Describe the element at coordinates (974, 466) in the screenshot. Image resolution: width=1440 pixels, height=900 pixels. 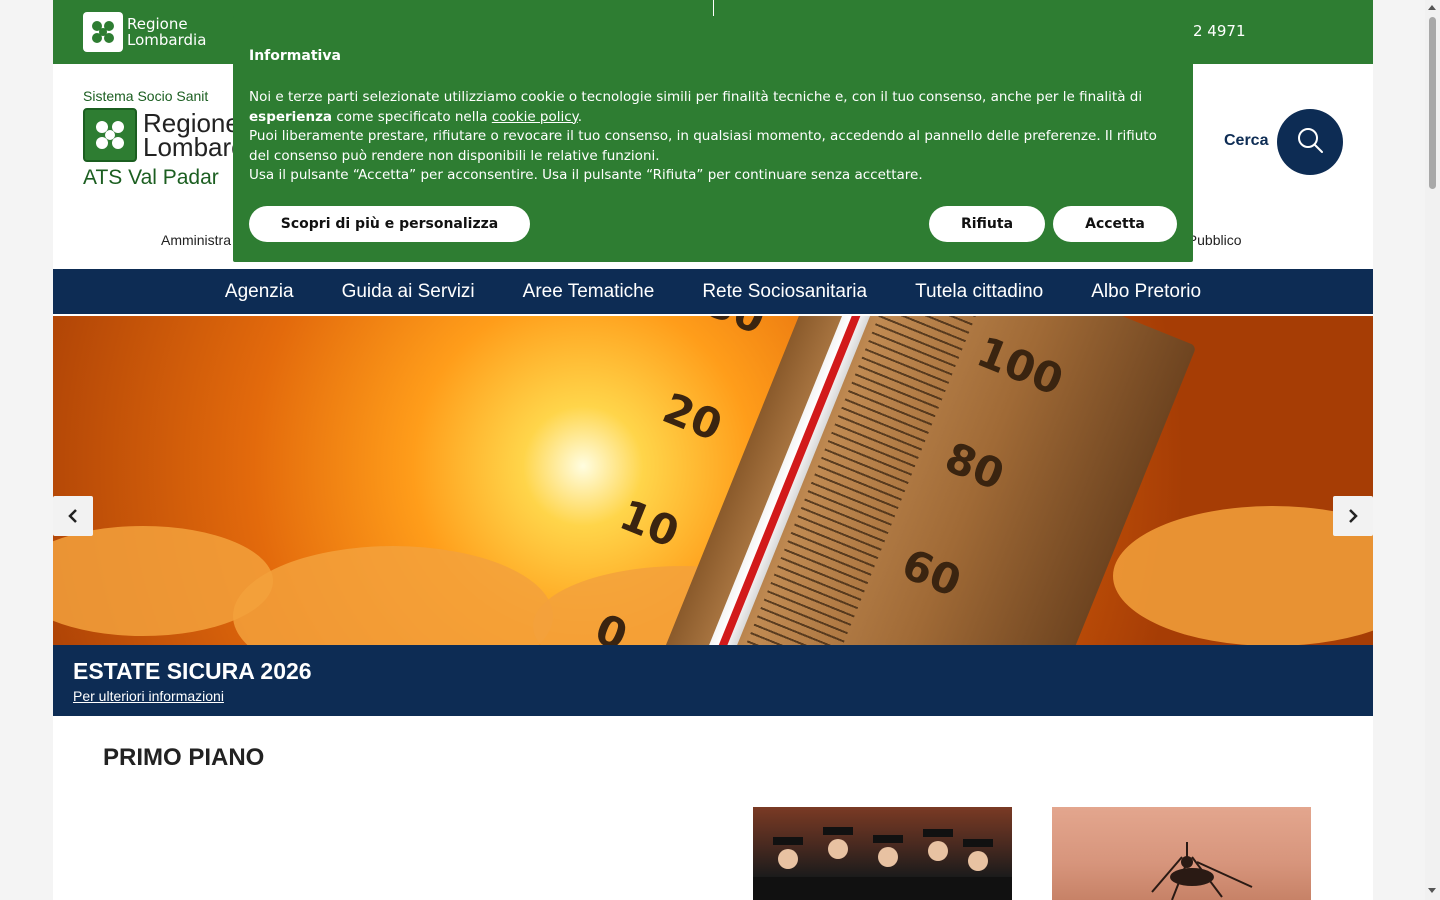
I see `thermo-number: 80` at that location.